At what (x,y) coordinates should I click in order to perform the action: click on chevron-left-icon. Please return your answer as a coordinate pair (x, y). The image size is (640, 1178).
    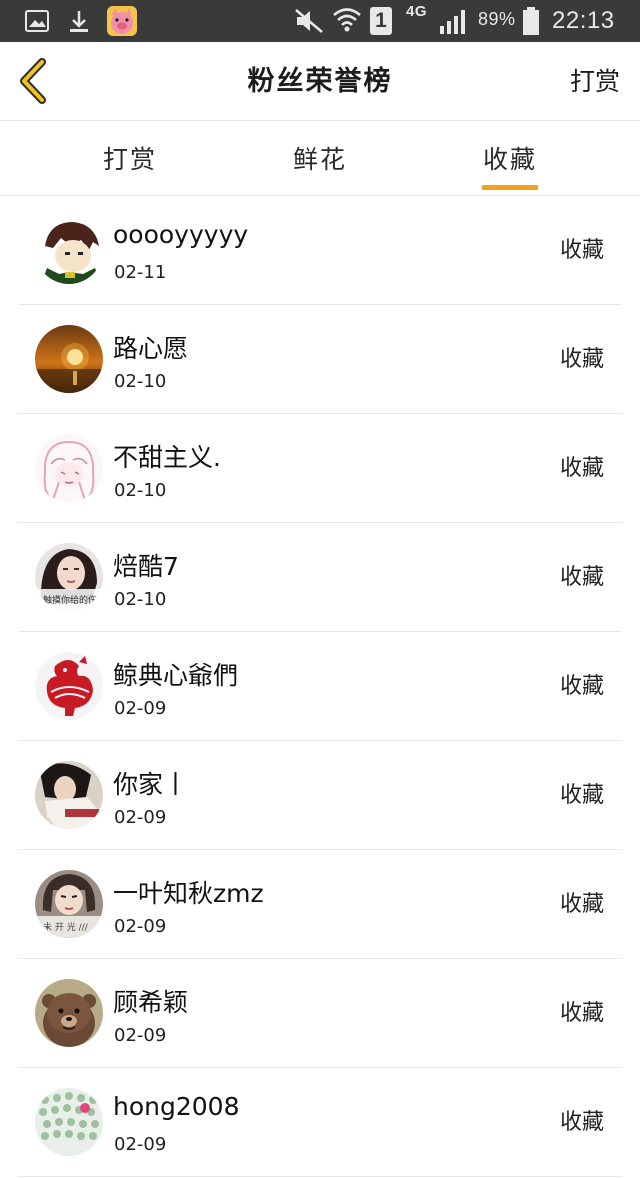
    Looking at the image, I should click on (33, 81).